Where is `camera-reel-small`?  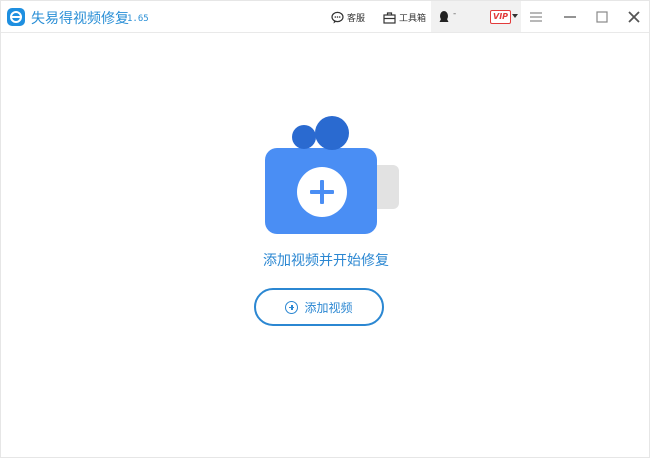 camera-reel-small is located at coordinates (304, 137).